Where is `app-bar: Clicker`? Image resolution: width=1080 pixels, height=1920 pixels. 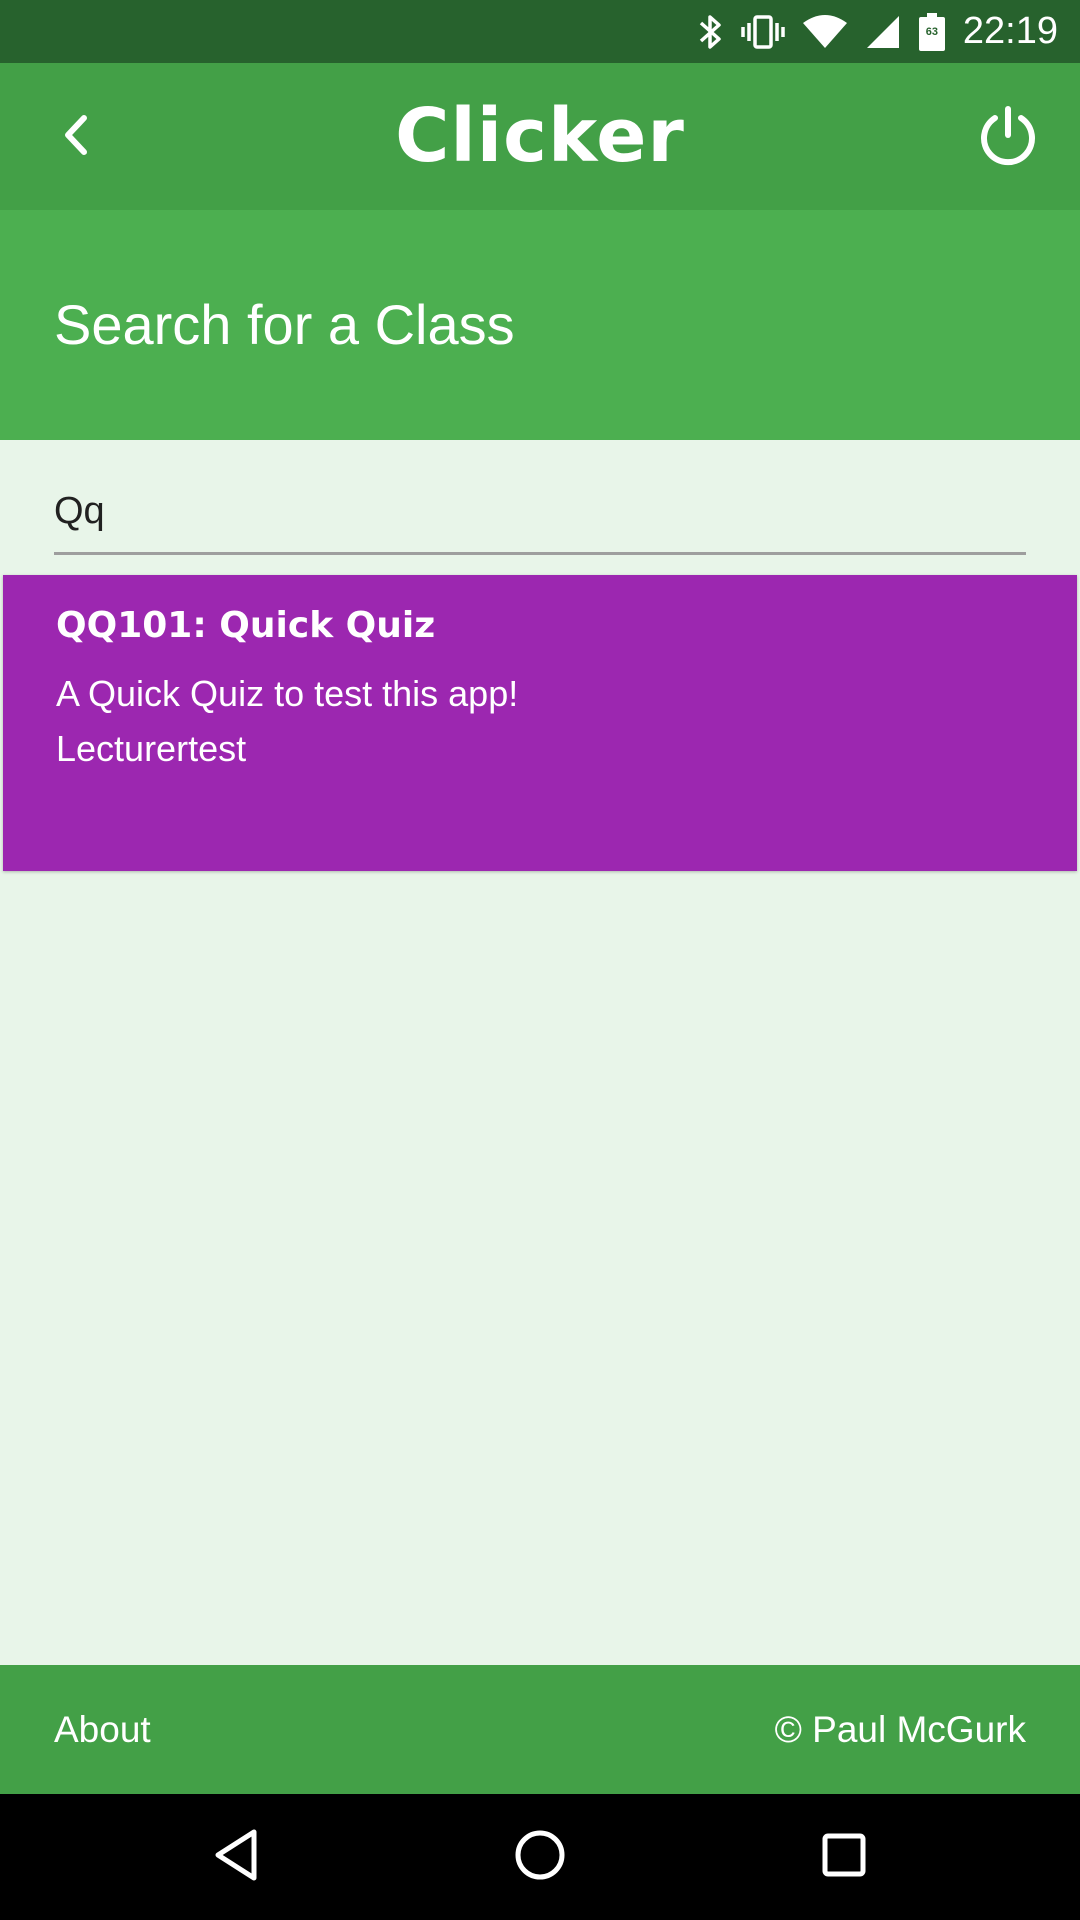 app-bar: Clicker is located at coordinates (540, 136).